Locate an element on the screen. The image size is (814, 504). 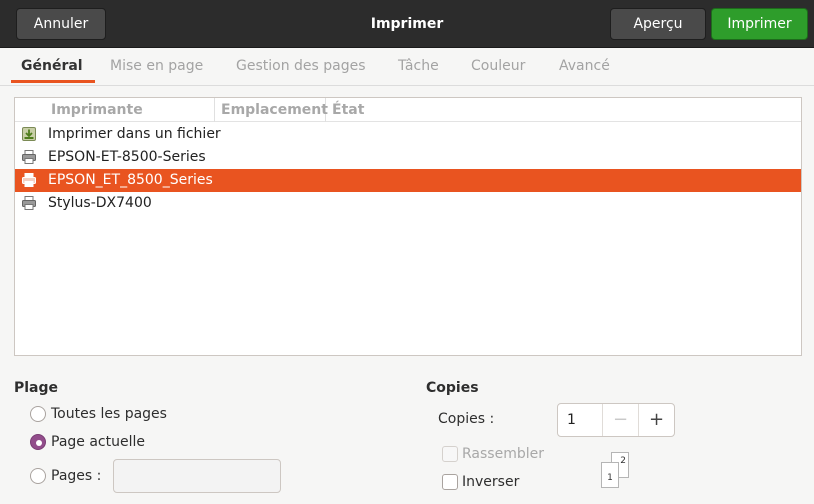
reverse-label: Inverser is located at coordinates (491, 482).